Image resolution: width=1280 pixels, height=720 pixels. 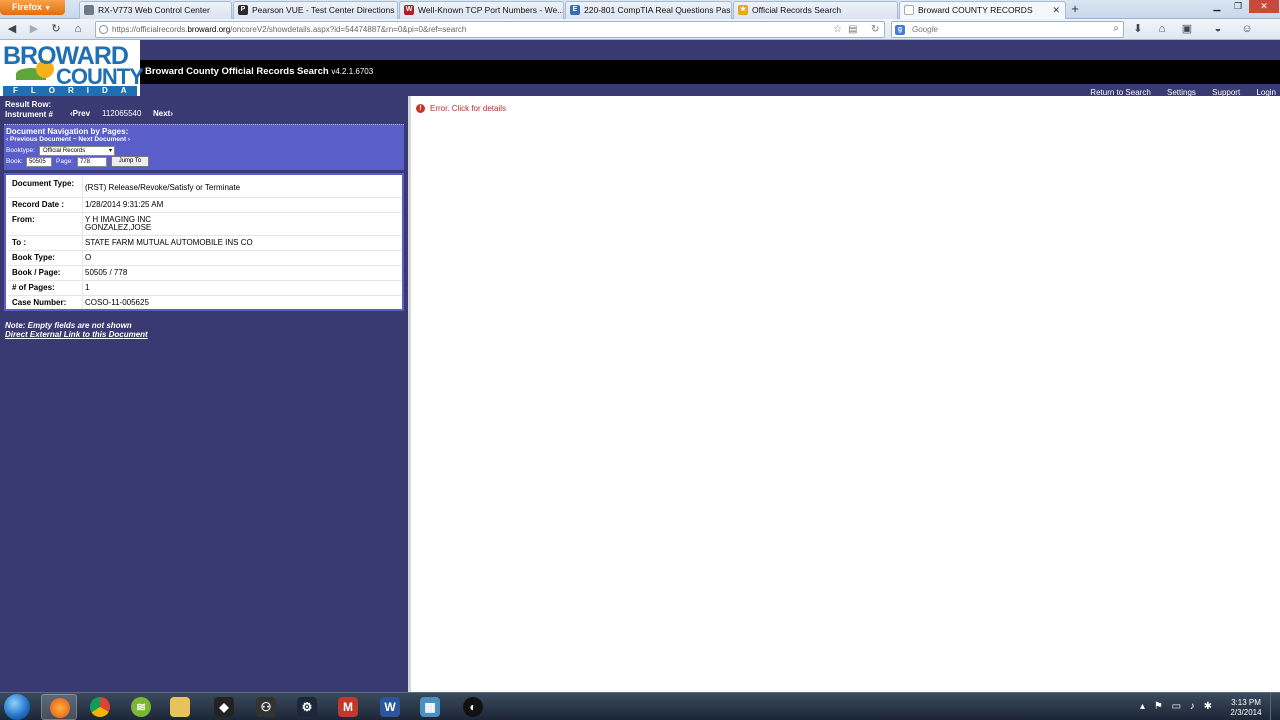 I want to click on app-tray-icon: ✱, so click(x=1208, y=706).